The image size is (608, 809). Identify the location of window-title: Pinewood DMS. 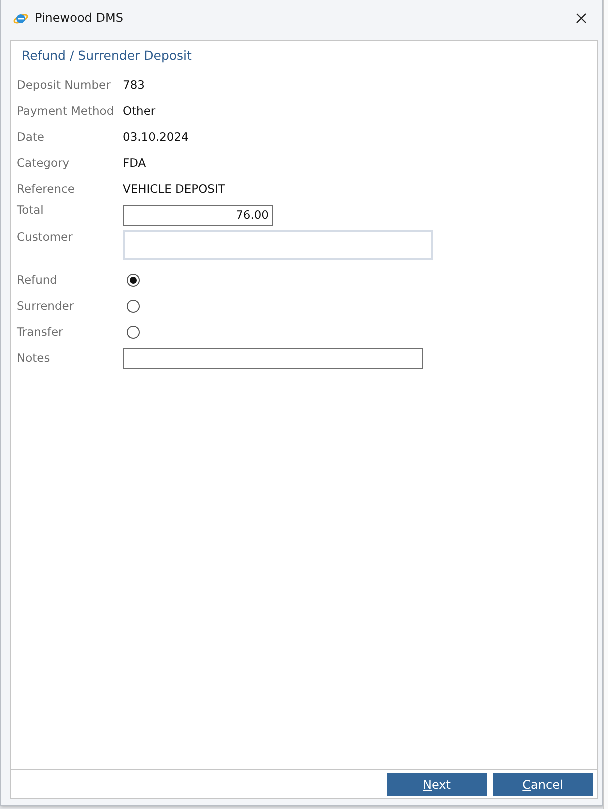
(79, 18).